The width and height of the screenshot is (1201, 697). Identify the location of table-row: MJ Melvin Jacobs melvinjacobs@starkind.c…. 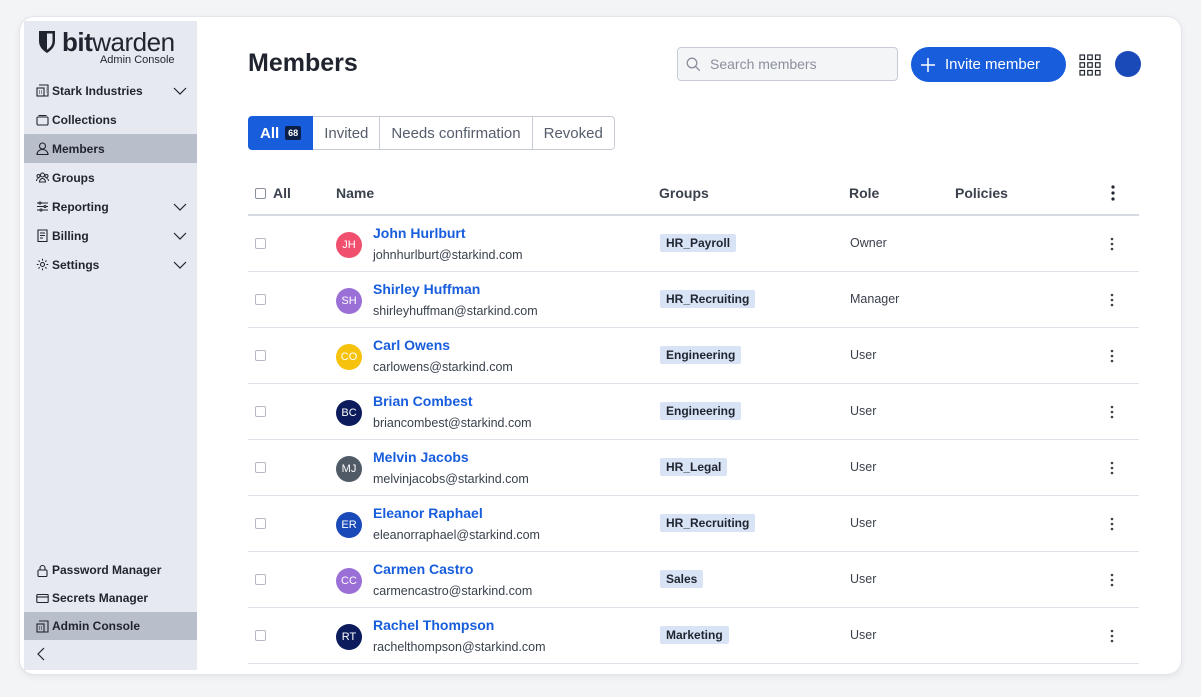
(693, 468).